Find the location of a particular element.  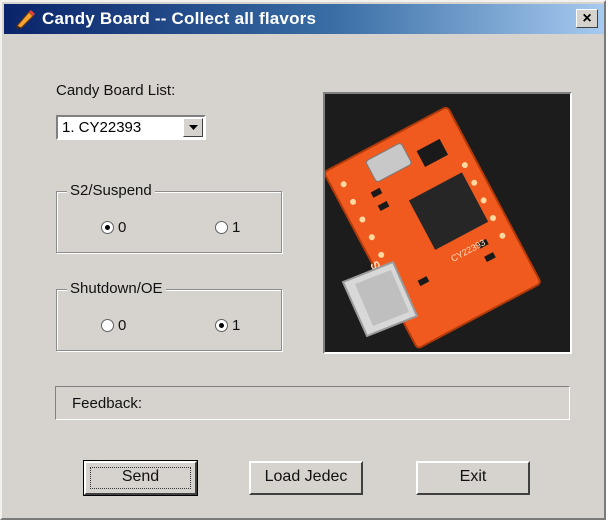

window-title: Candy Board -- Collect all flavors is located at coordinates (179, 18).